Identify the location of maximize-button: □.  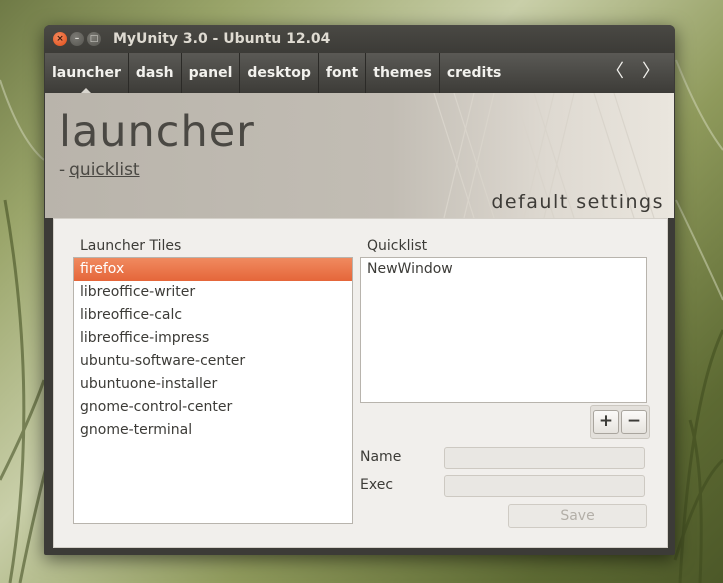
(94, 39).